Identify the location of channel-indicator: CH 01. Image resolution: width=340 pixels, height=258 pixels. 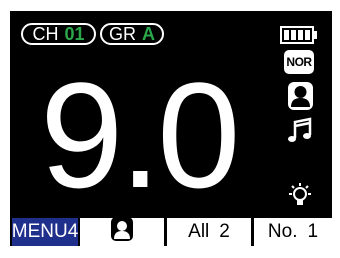
(58, 34).